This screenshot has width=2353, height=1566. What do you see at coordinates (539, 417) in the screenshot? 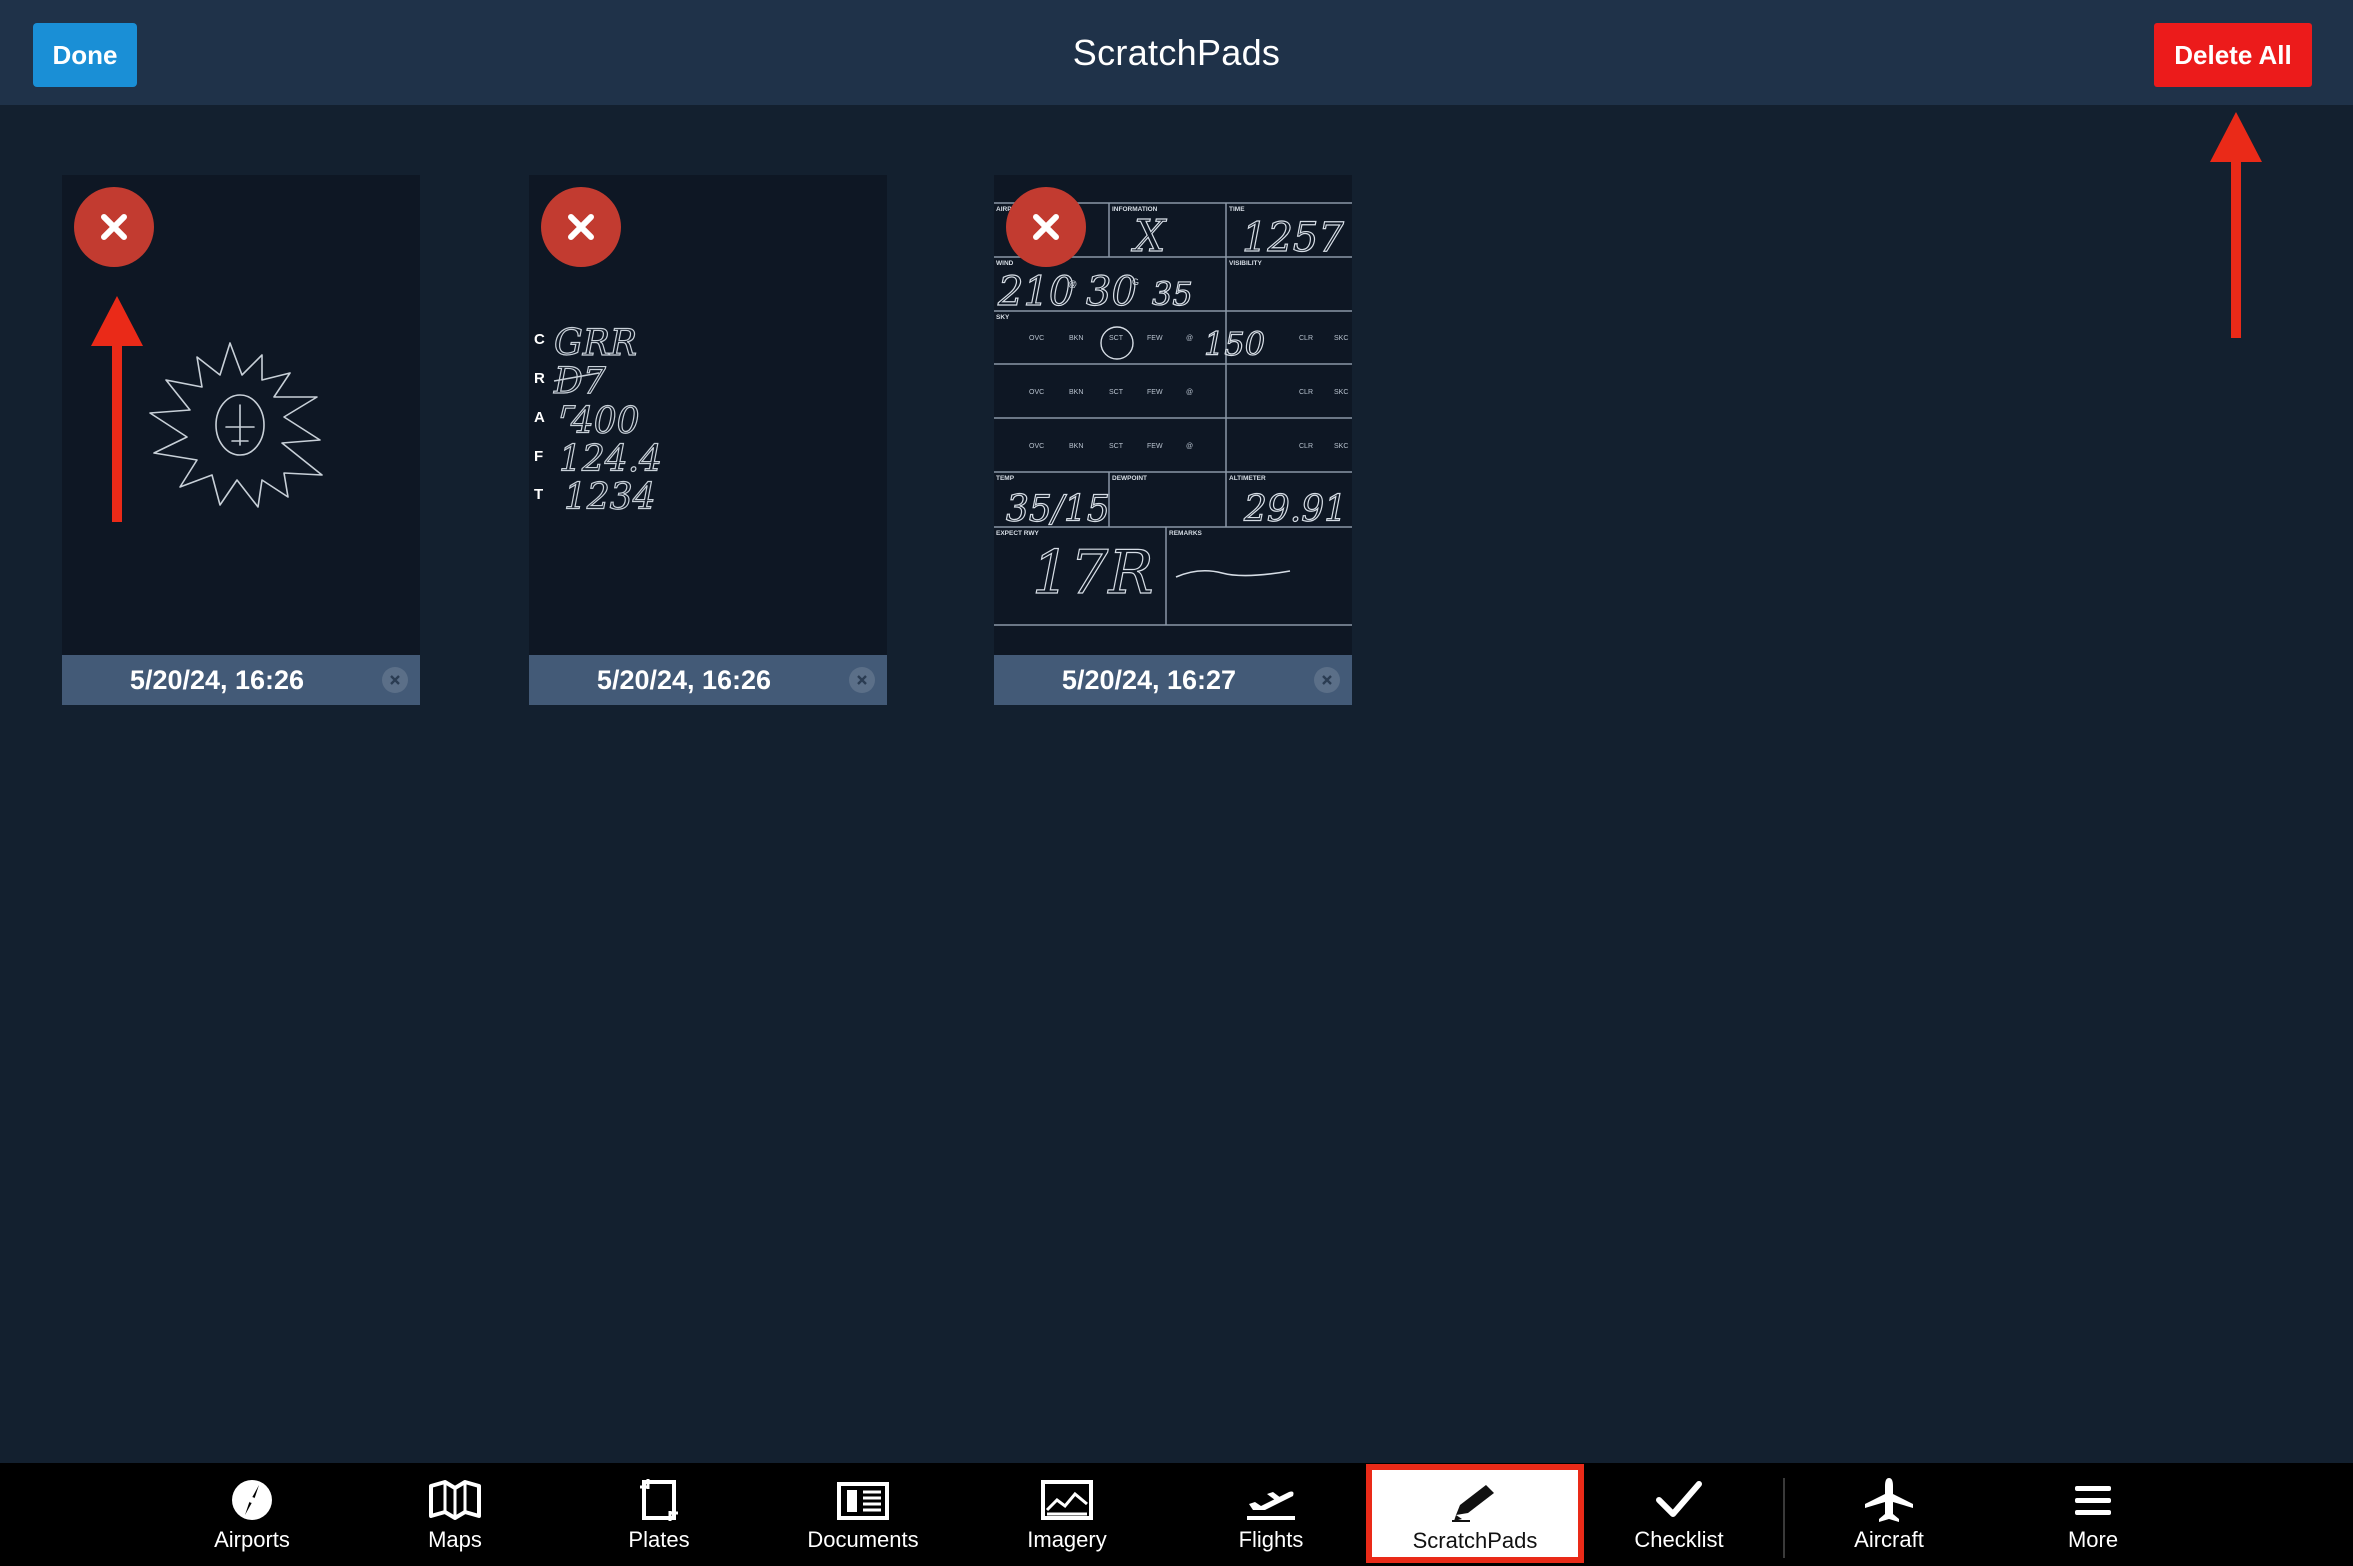
I see `craft-letter: A` at bounding box center [539, 417].